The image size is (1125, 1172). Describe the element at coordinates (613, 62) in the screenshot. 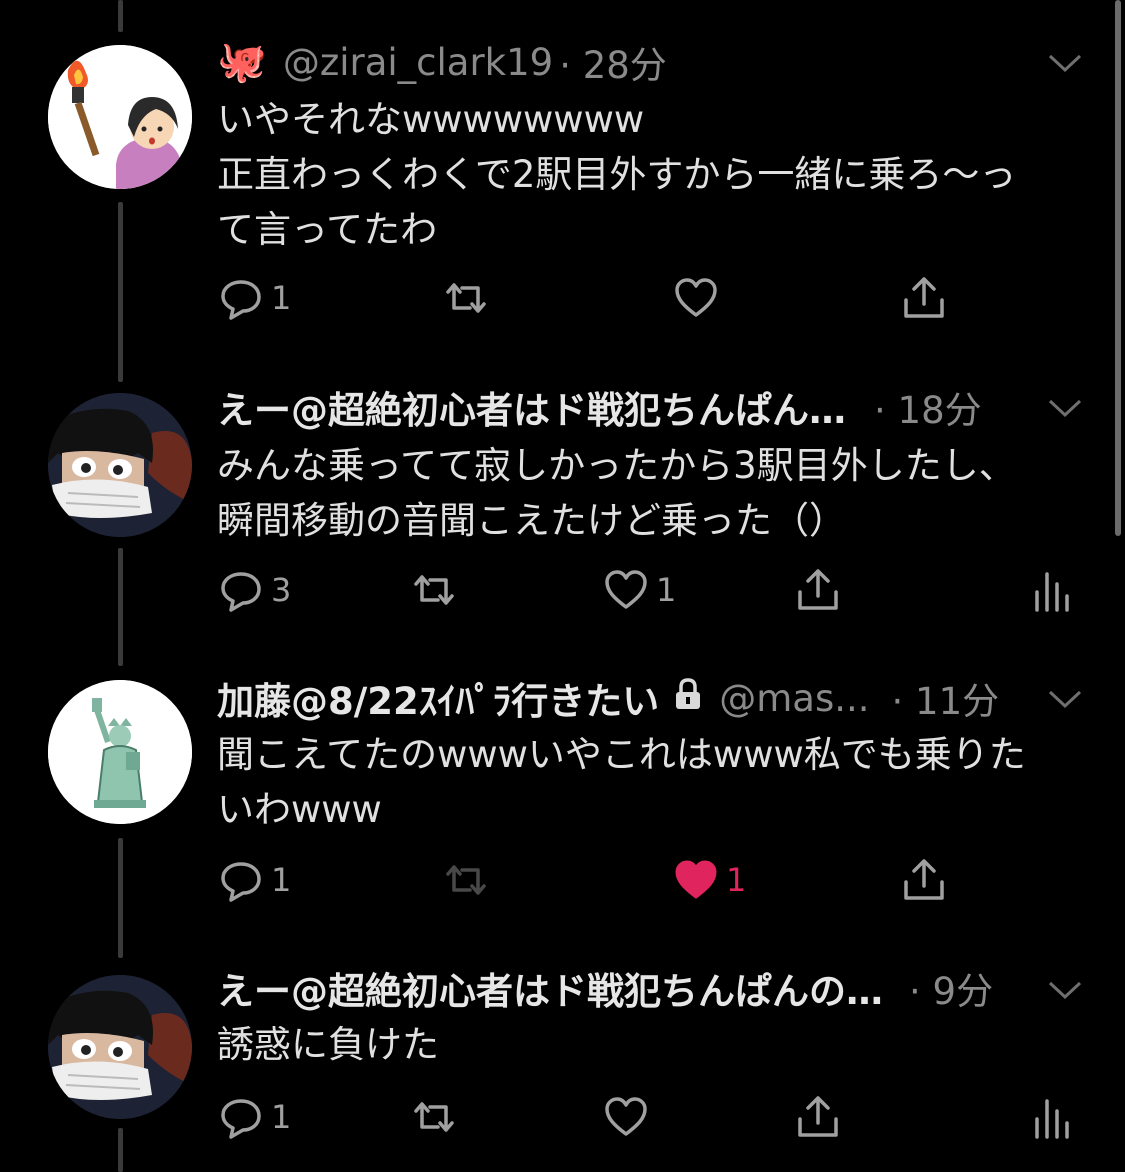

I see `timestamp: · 28分` at that location.